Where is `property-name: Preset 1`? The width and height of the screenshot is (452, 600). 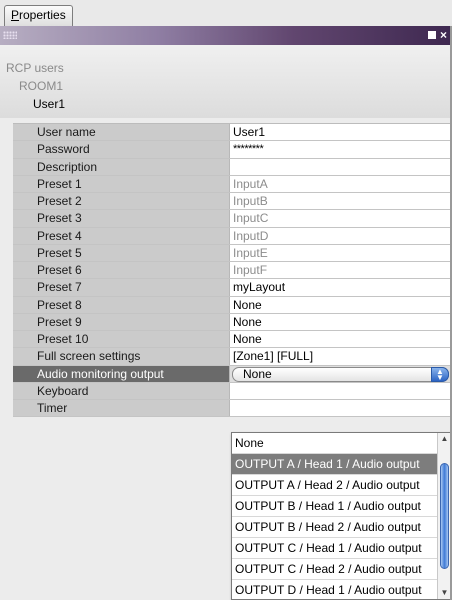 property-name: Preset 1 is located at coordinates (121, 183).